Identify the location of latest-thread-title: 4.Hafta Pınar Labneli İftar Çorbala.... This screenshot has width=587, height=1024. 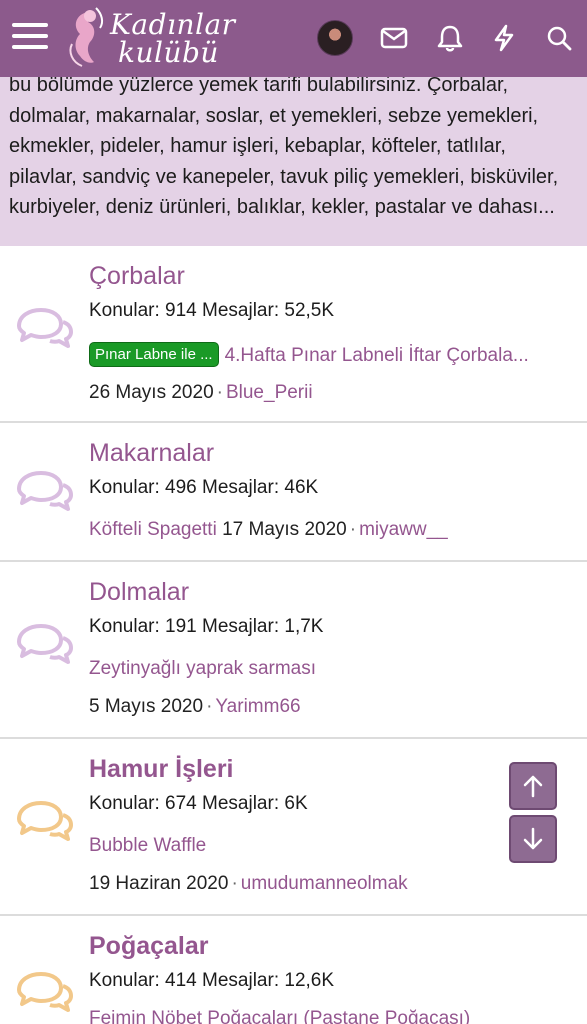
(377, 355).